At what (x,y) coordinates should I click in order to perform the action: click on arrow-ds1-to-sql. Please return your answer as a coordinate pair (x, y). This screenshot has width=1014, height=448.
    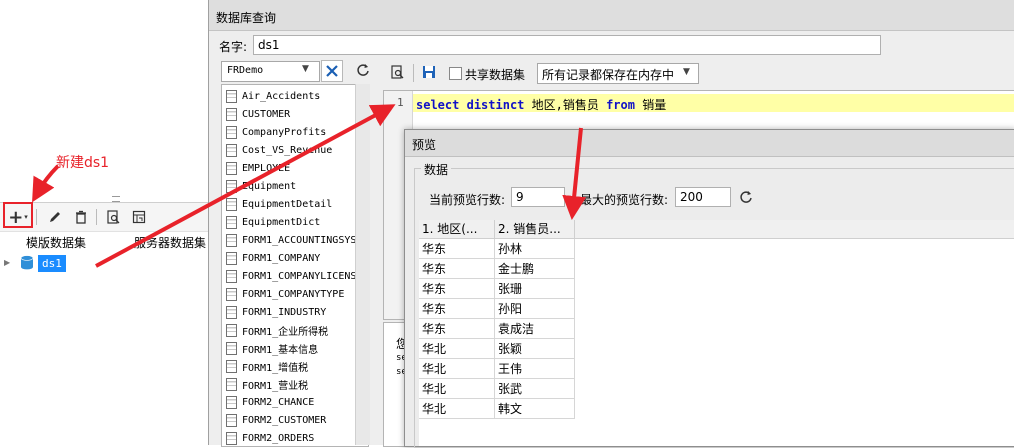
    Looking at the image, I should click on (245, 186).